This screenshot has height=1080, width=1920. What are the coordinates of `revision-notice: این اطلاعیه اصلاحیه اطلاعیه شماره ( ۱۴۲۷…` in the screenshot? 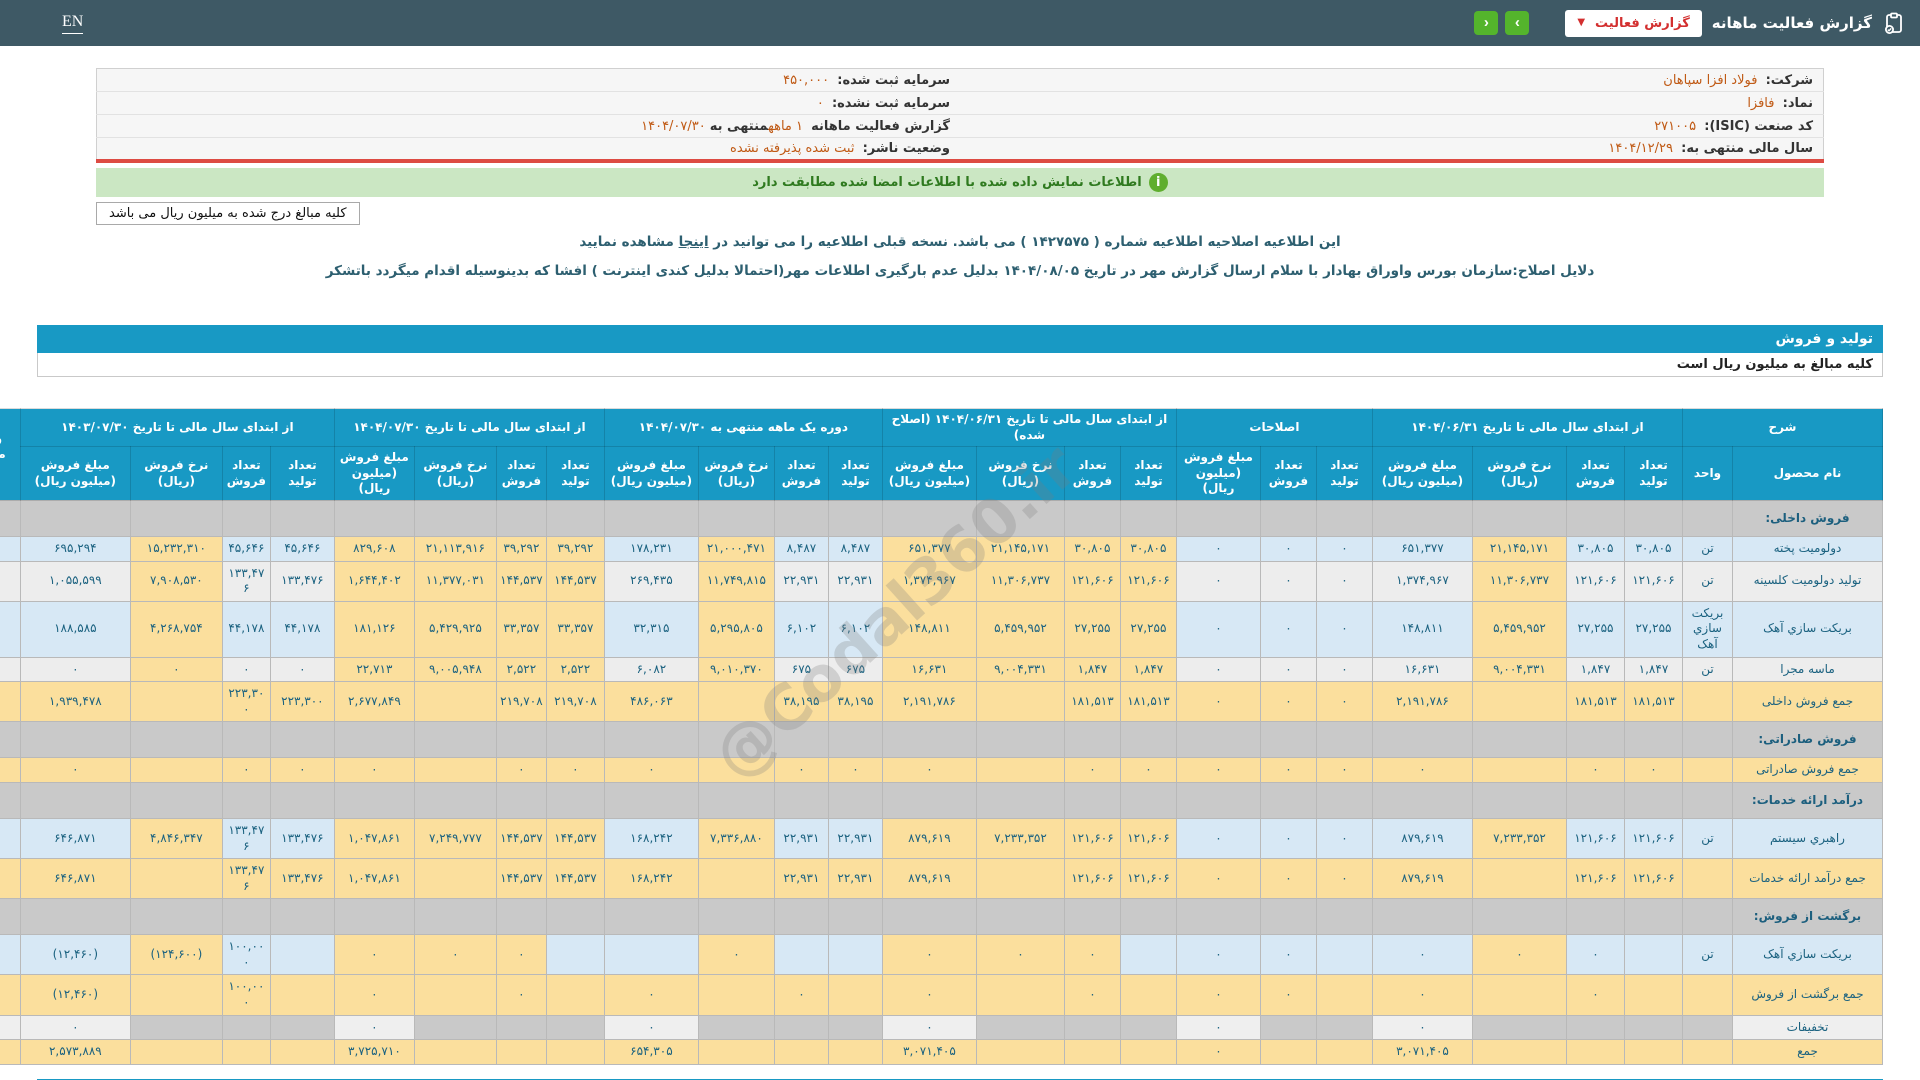 It's located at (960, 242).